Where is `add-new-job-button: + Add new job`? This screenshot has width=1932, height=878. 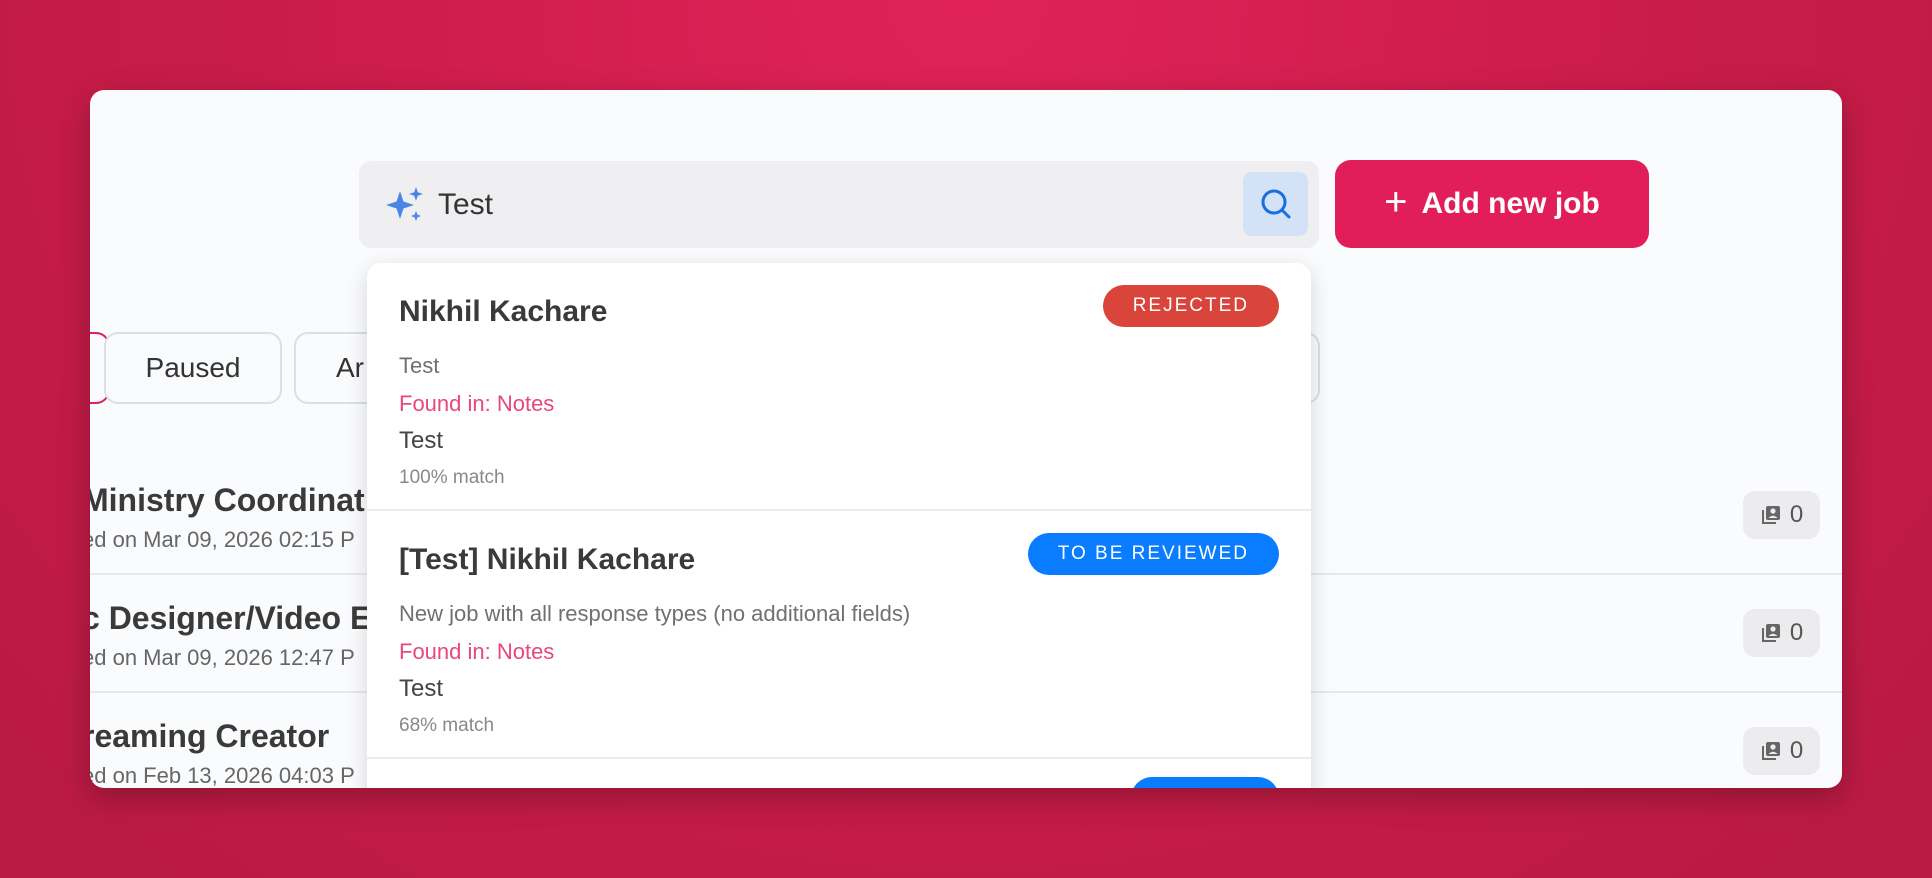 add-new-job-button: + Add new job is located at coordinates (1492, 204).